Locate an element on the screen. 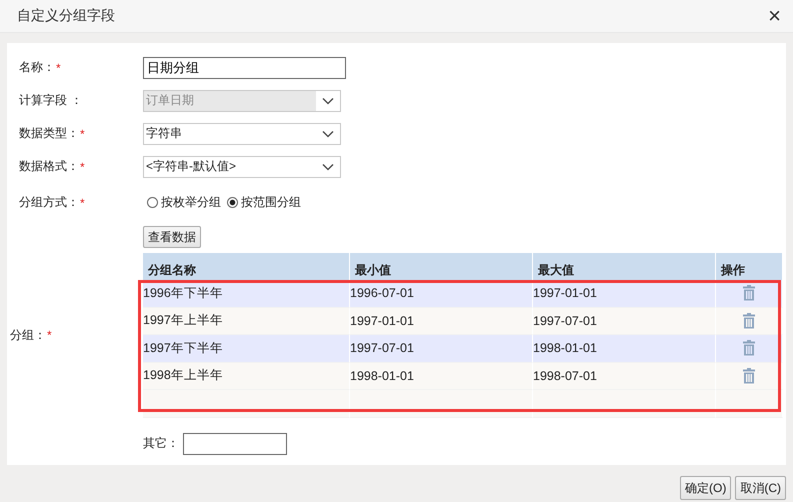  radio-label: 按范围分组 is located at coordinates (271, 202).